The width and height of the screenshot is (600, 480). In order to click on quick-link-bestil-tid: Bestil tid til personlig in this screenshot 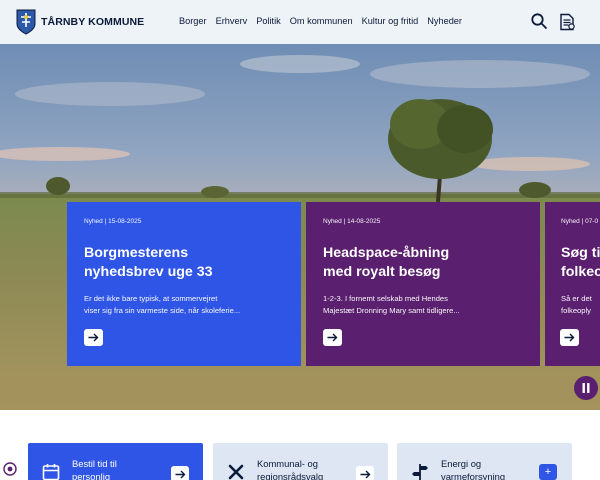, I will do `click(115, 461)`.